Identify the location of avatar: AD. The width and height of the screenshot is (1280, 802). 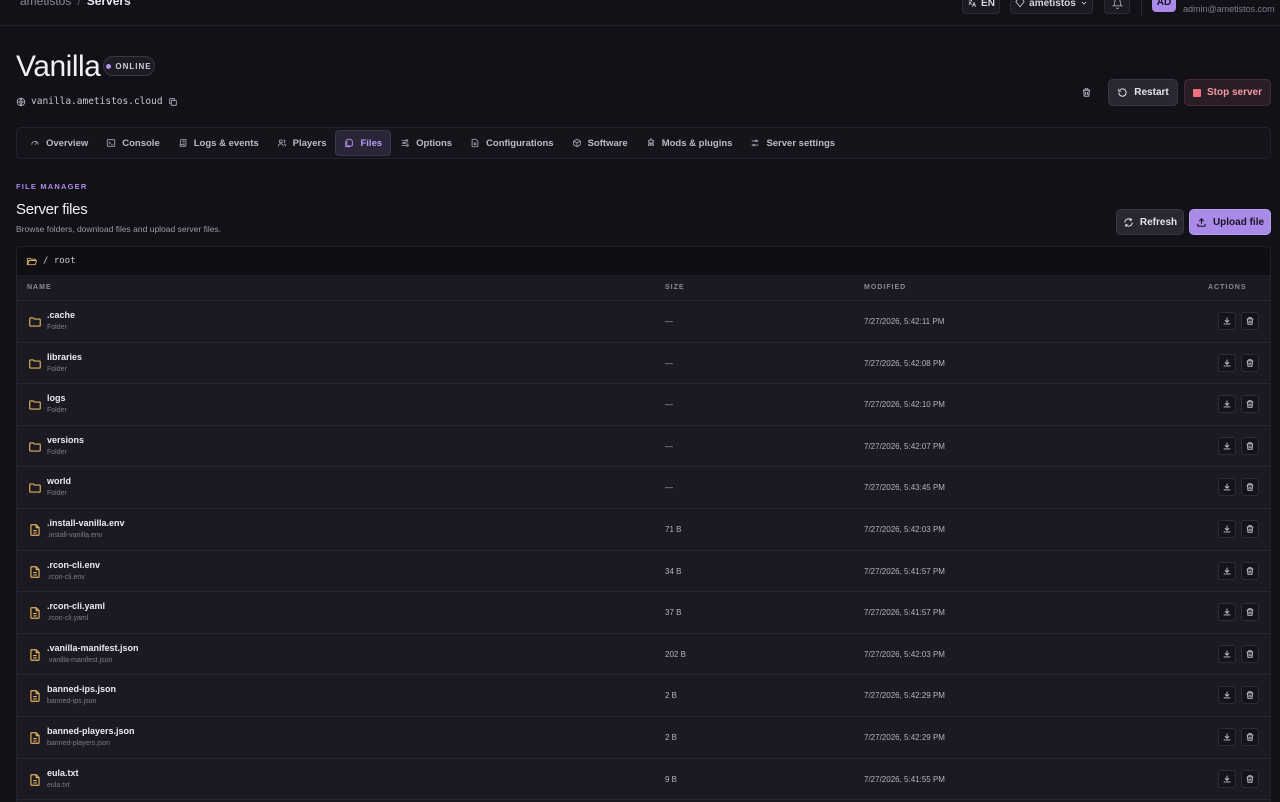
(1164, 6).